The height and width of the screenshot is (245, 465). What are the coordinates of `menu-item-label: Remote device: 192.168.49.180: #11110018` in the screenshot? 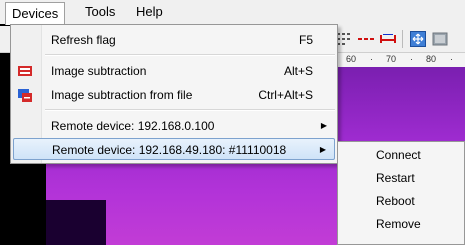 It's located at (169, 150).